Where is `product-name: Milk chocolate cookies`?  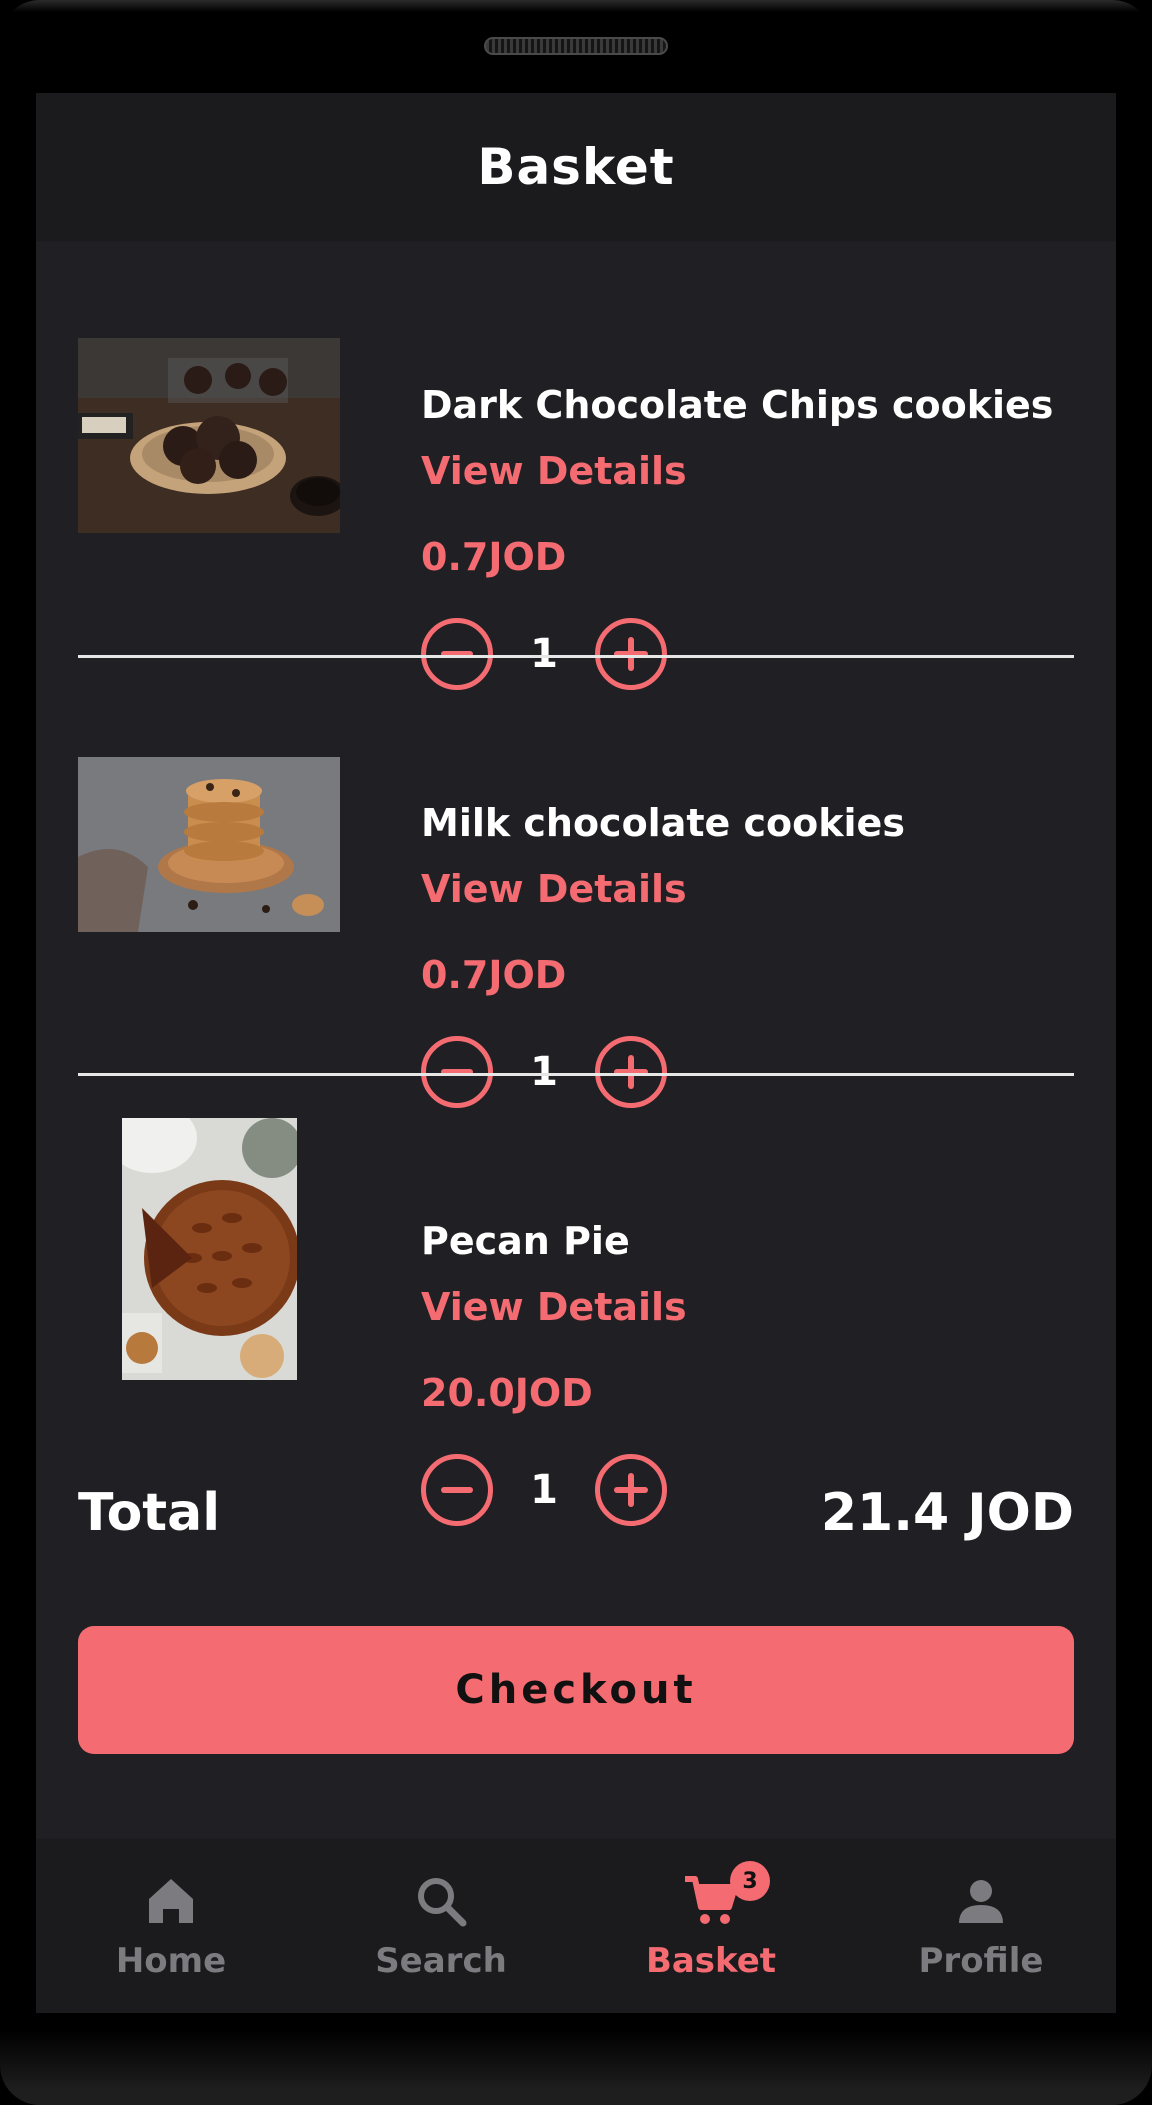 product-name: Milk chocolate cookies is located at coordinates (663, 823).